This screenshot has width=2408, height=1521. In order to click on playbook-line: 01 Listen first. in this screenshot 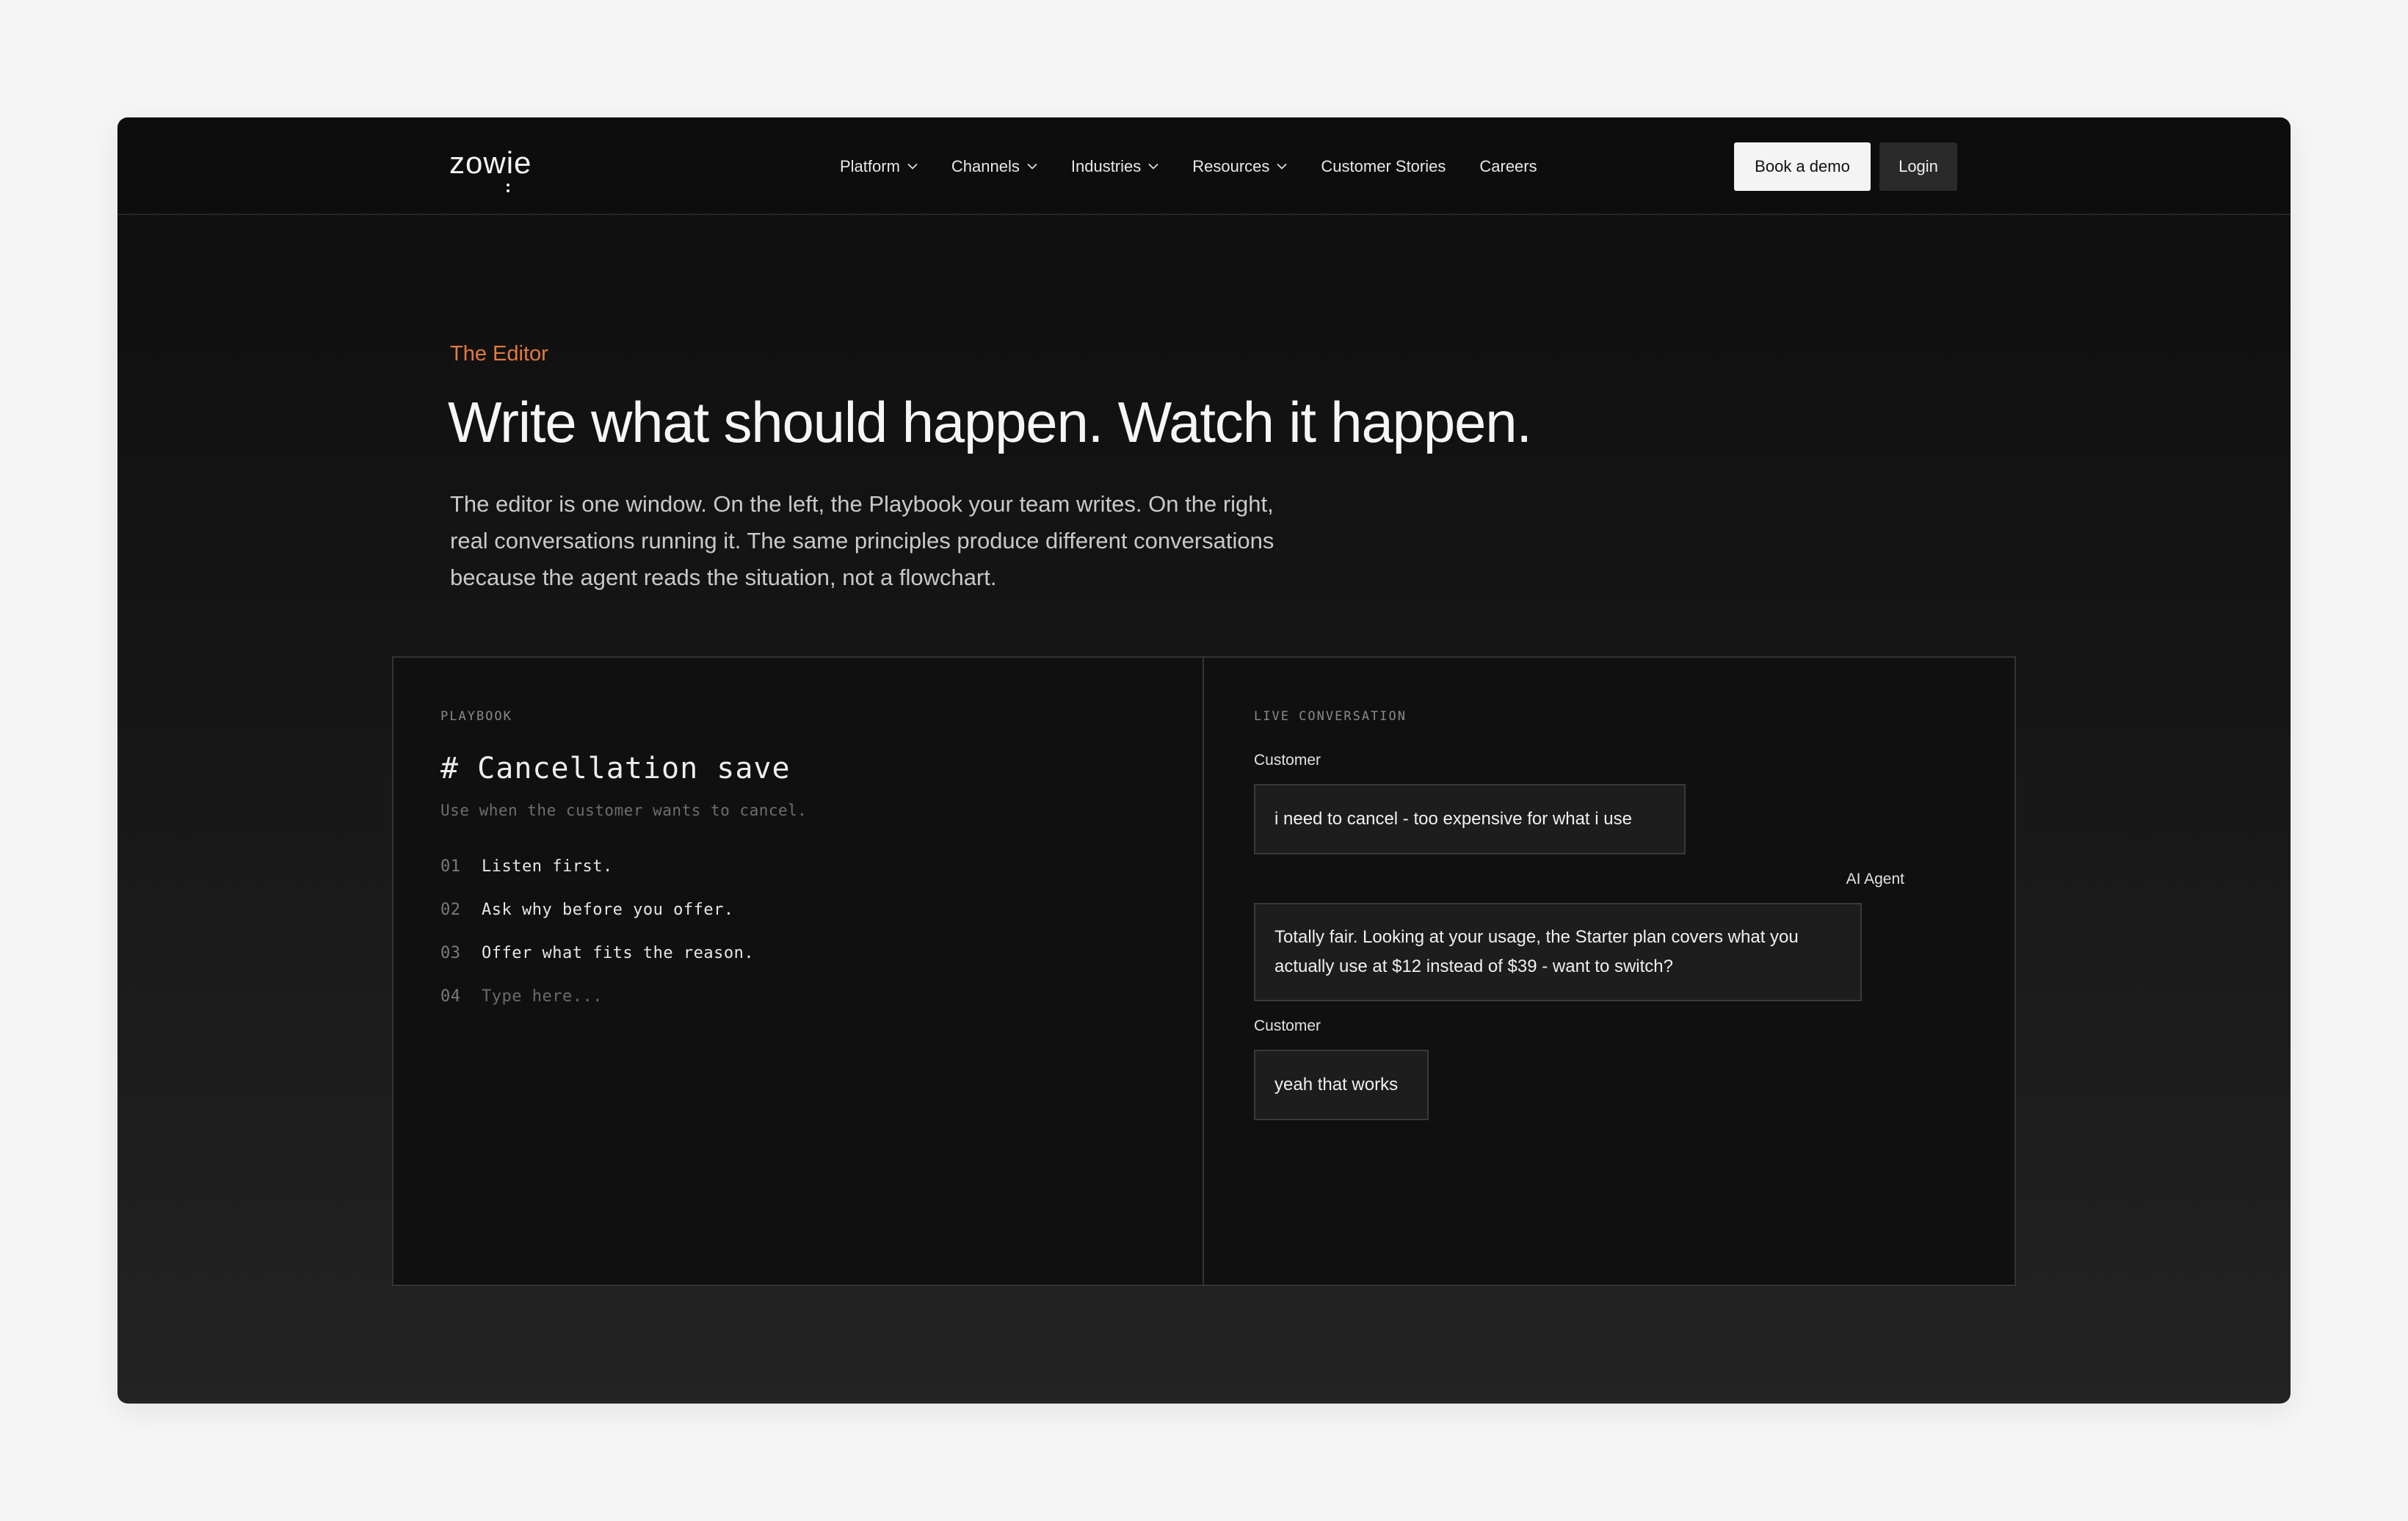, I will do `click(597, 879)`.